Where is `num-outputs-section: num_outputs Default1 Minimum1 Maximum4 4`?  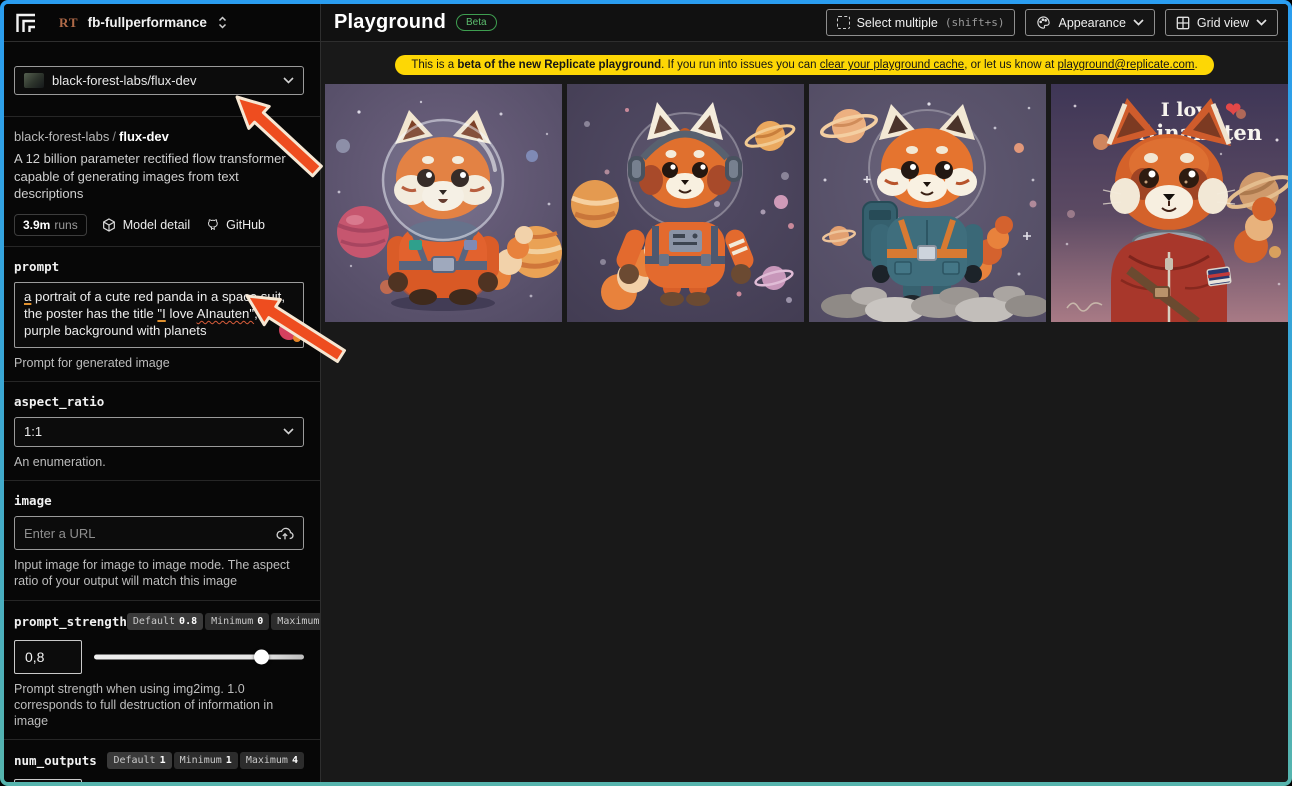
num-outputs-section: num_outputs Default1 Minimum1 Maximum4 4 is located at coordinates (162, 761).